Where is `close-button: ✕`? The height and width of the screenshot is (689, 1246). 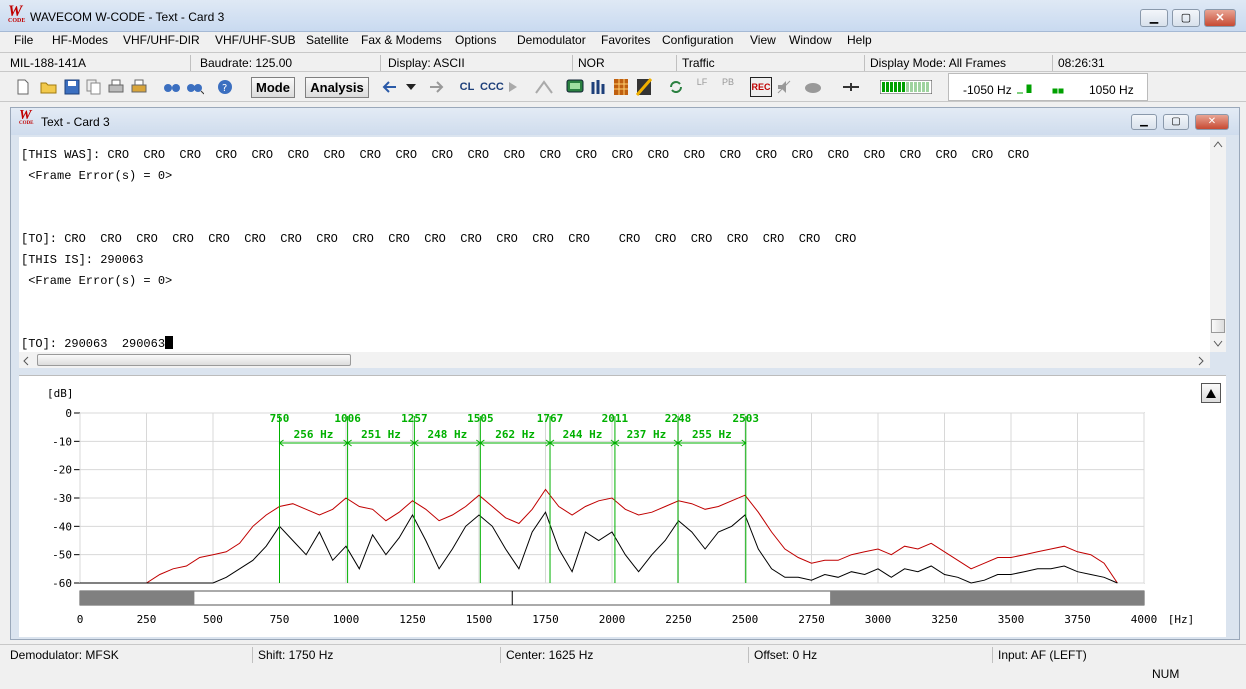
close-button: ✕ is located at coordinates (1220, 18).